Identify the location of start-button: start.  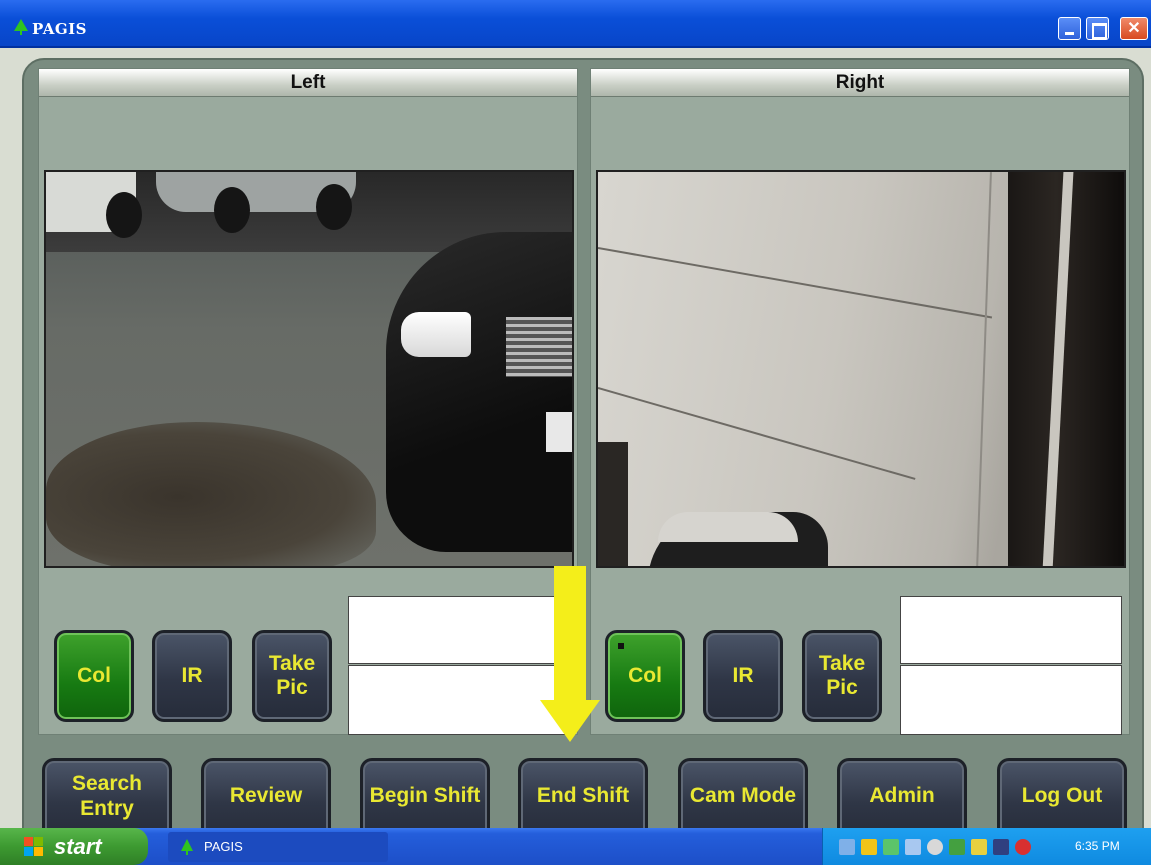
(74, 846).